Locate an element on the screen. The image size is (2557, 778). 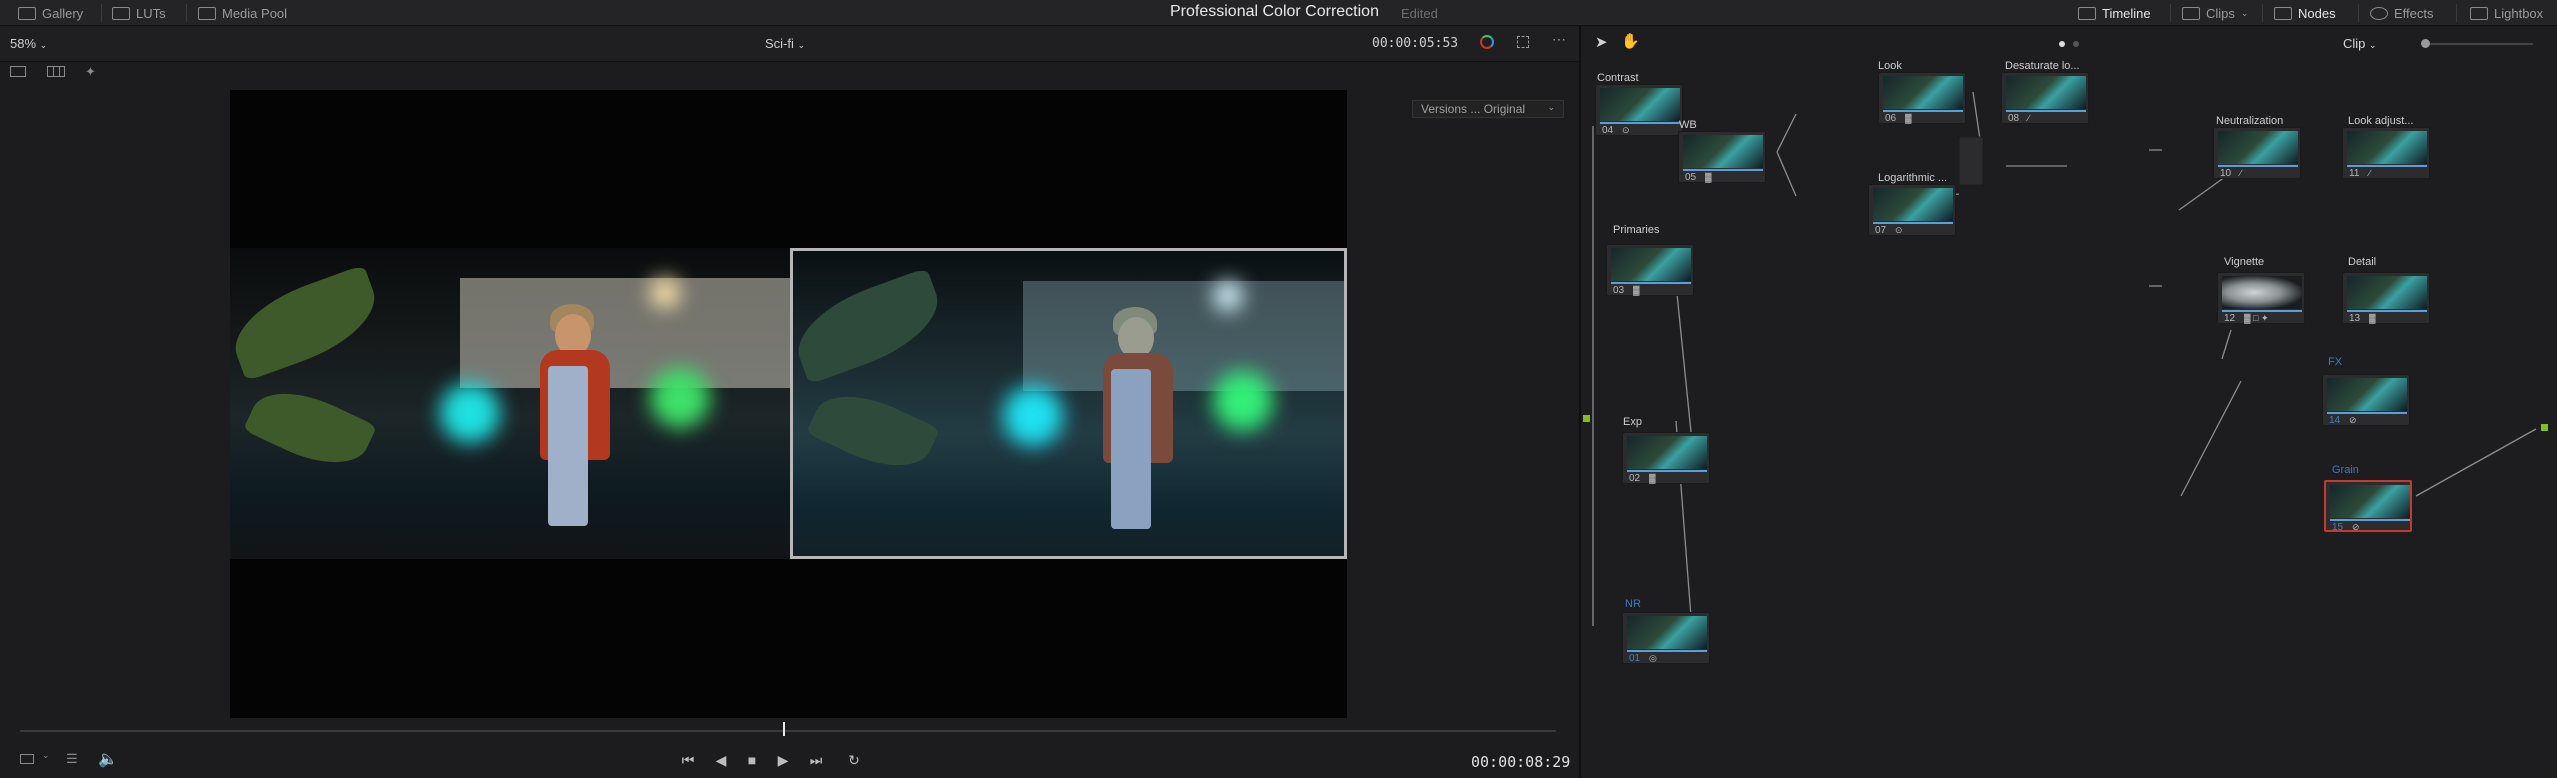
split-view-after is located at coordinates (1068, 403).